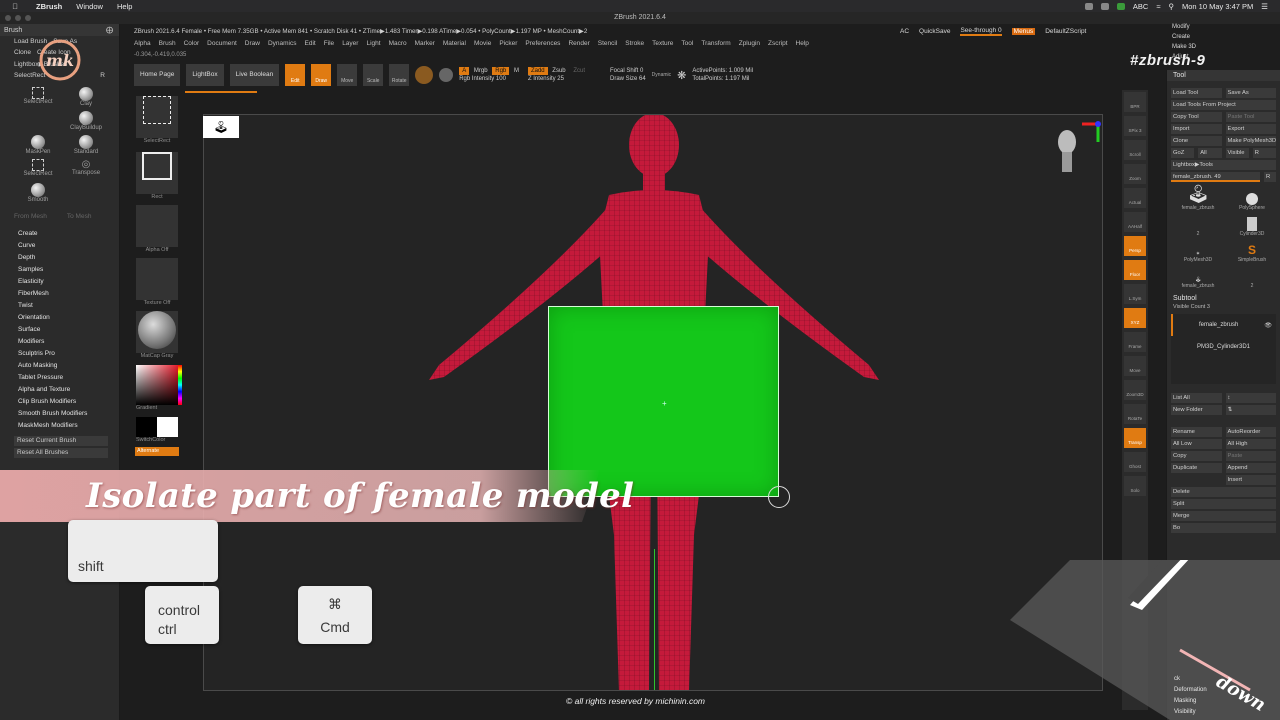  Describe the element at coordinates (1196, 432) in the screenshot. I see `rename-button: Rename` at that location.